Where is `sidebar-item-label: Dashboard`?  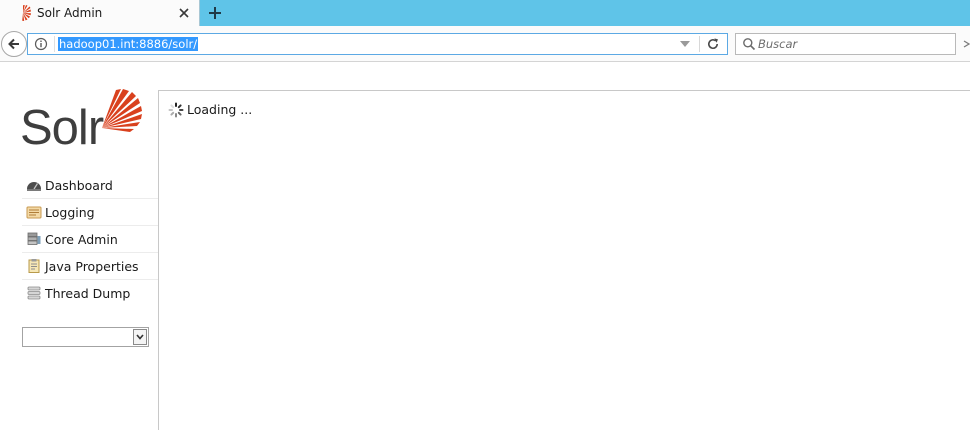
sidebar-item-label: Dashboard is located at coordinates (79, 185).